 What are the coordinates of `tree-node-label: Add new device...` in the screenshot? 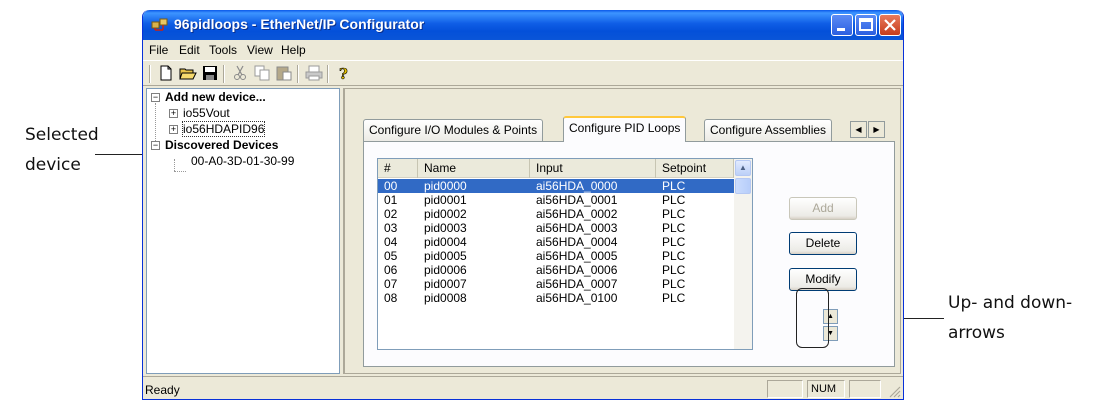 It's located at (215, 97).